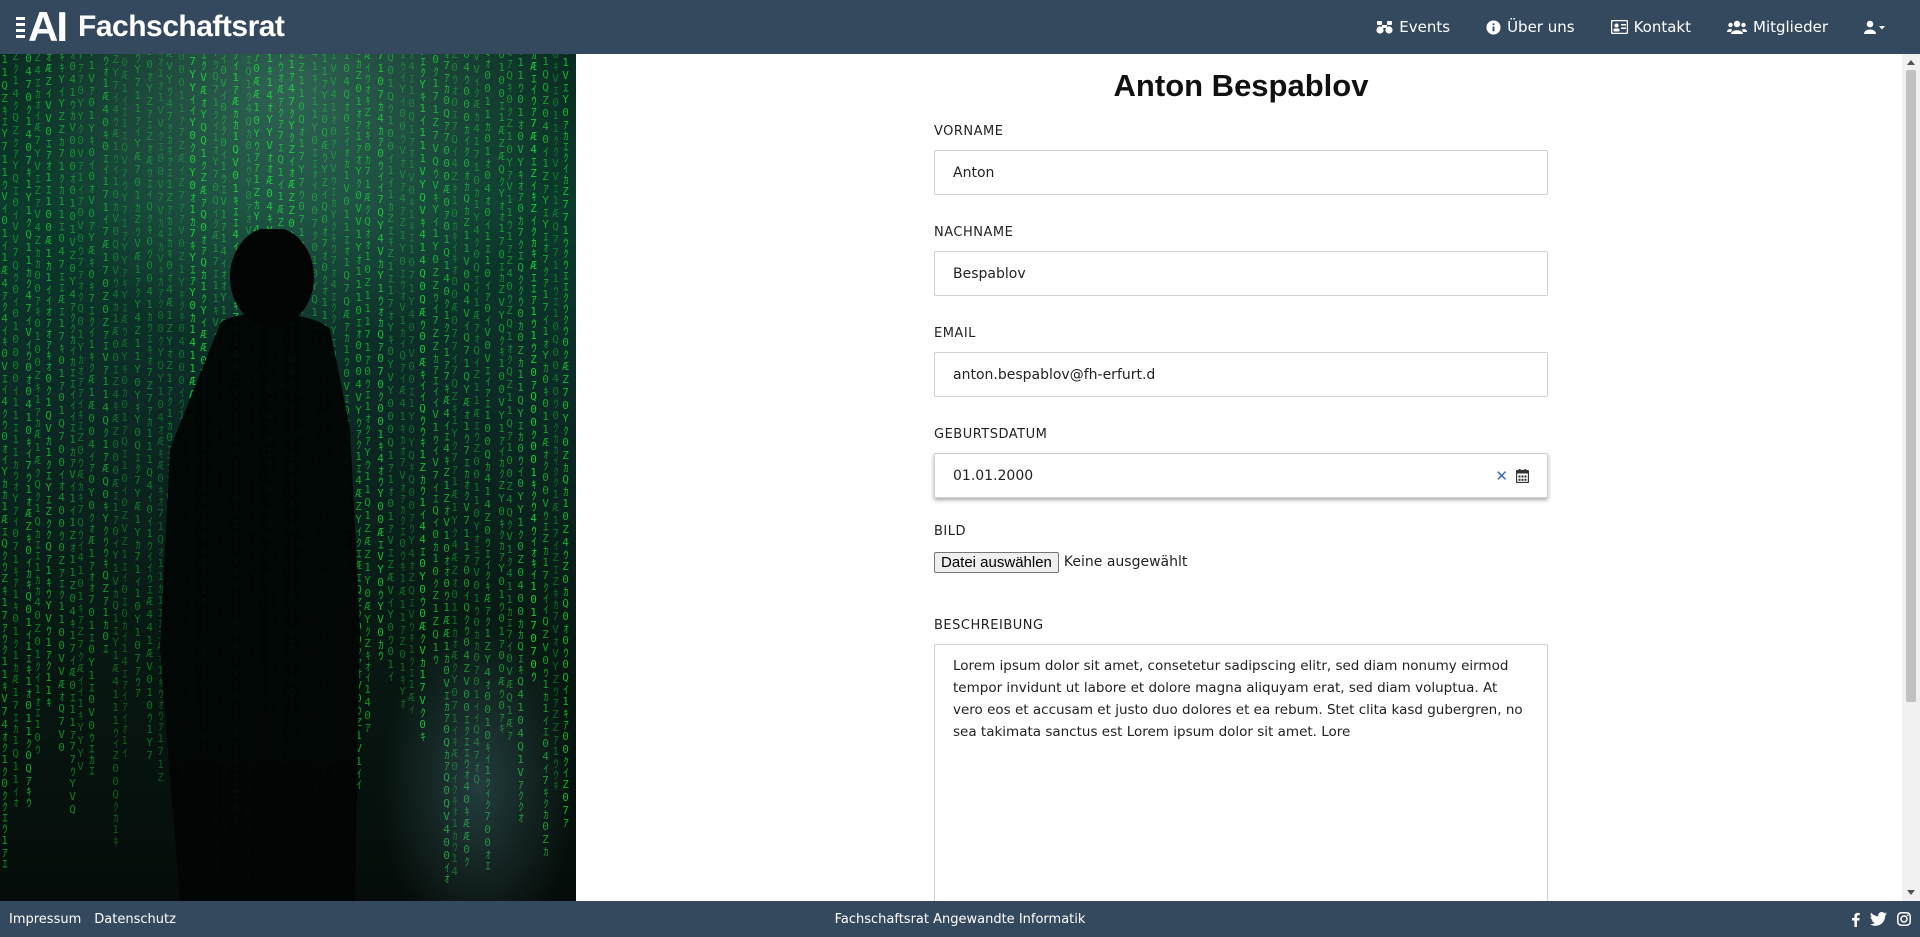  I want to click on brand: AI Fachschaftsrat, so click(150, 26).